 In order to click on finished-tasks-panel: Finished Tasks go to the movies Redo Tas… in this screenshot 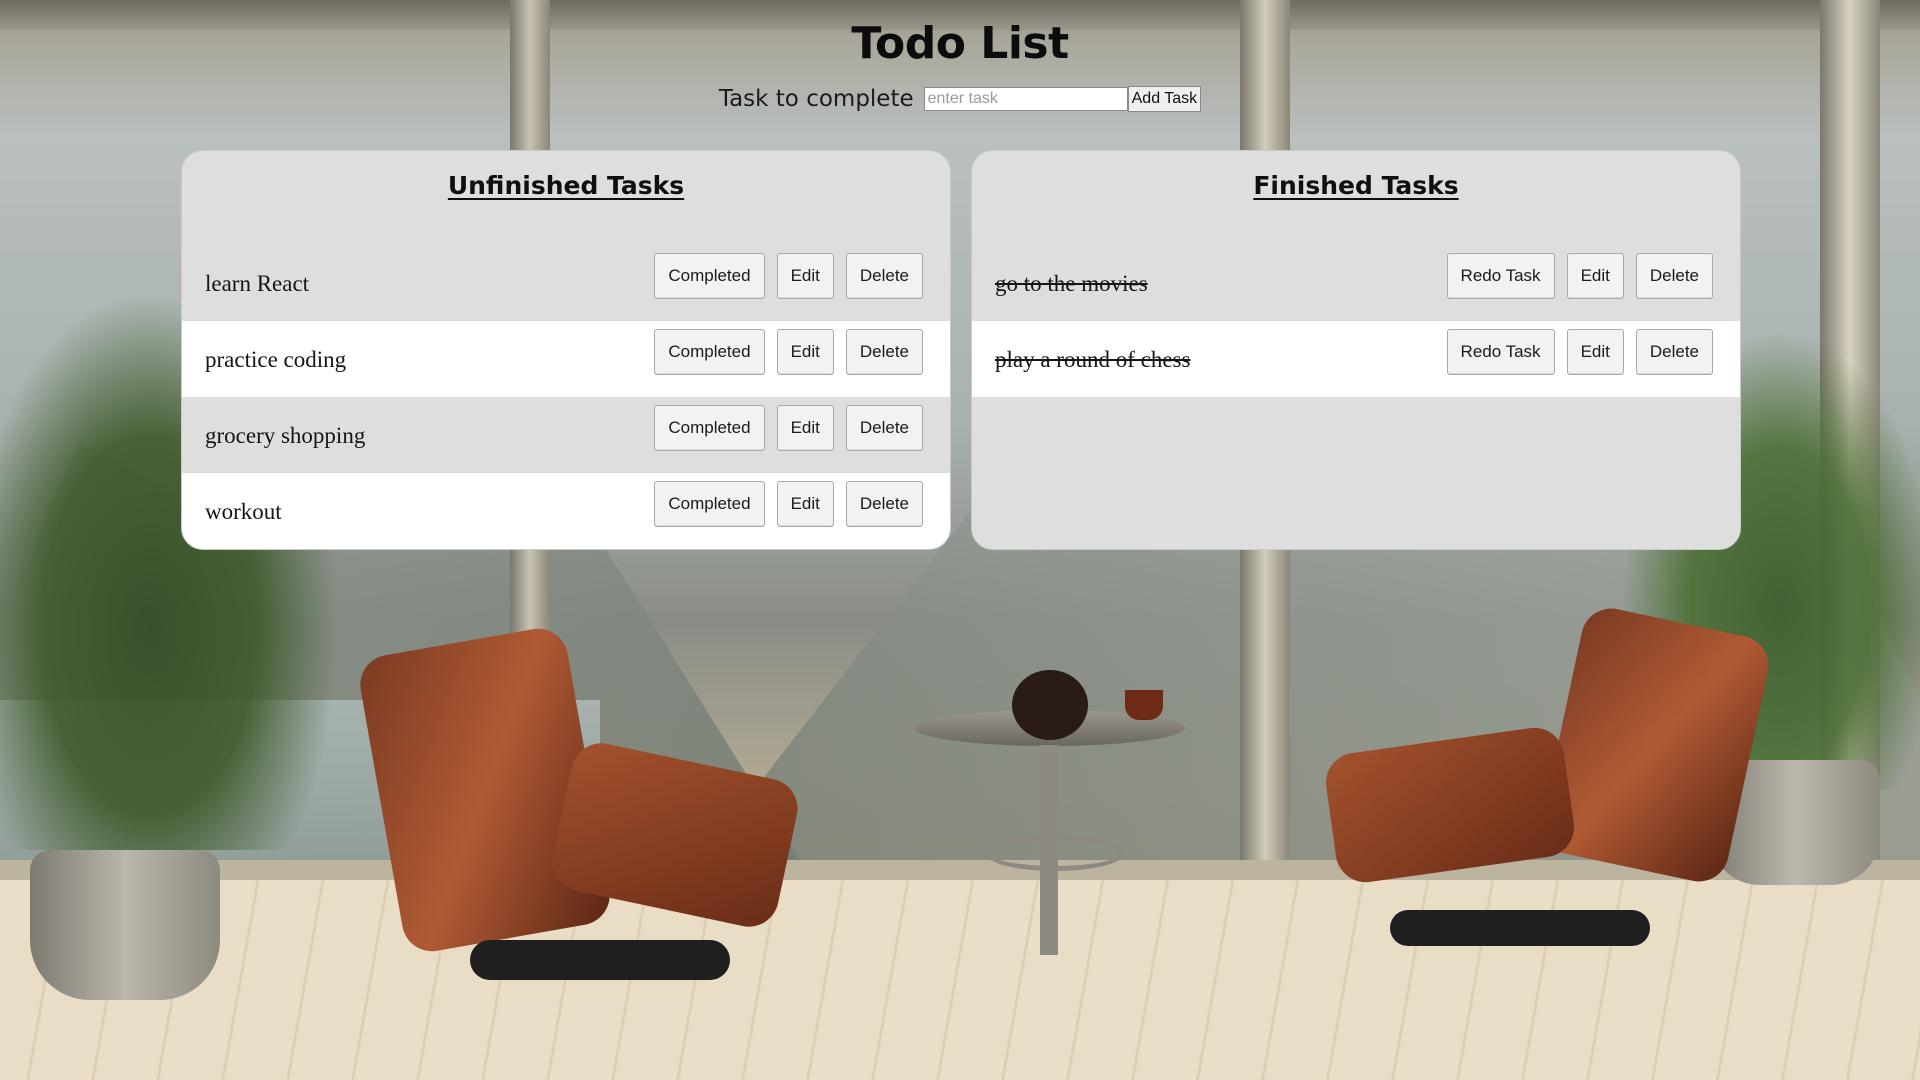, I will do `click(1356, 350)`.